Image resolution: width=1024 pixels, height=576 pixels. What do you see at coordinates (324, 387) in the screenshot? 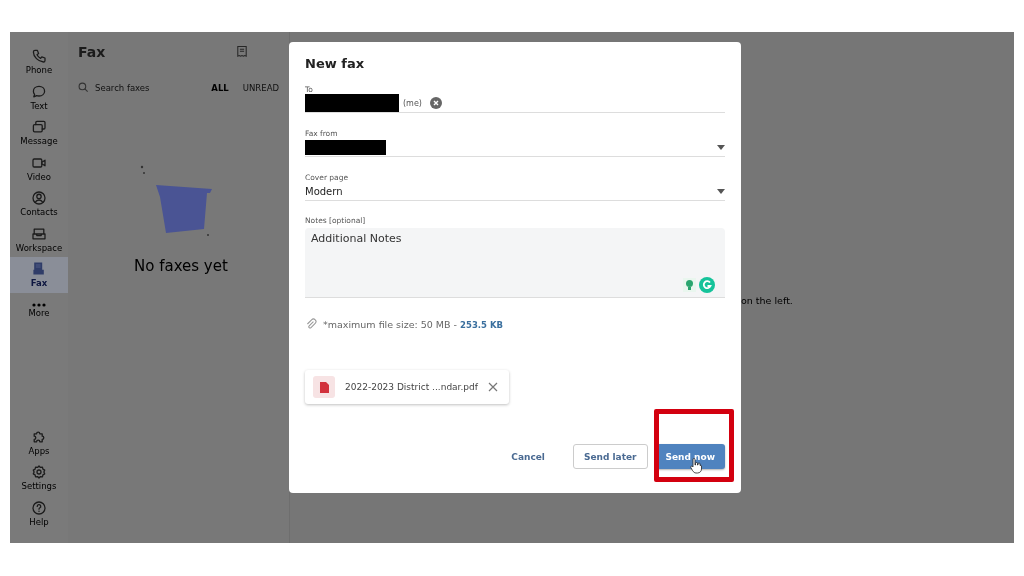
I see `pdf-file-icon` at bounding box center [324, 387].